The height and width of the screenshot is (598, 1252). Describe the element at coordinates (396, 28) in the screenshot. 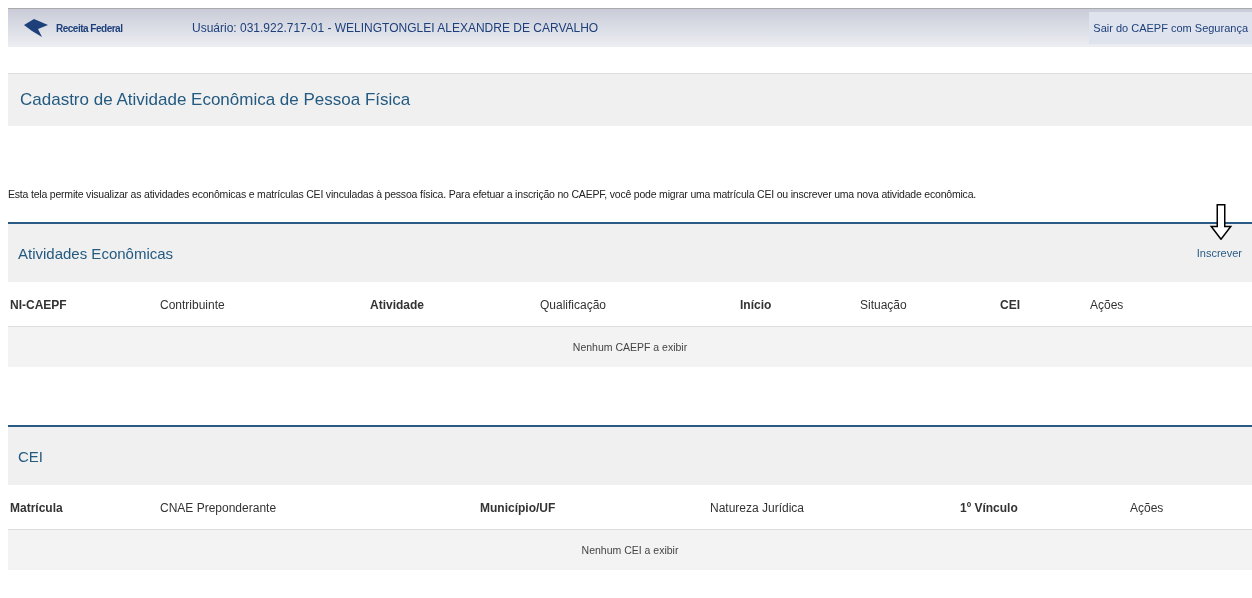

I see `user-info: Usuário: 031.922.717-01 - WELINGTONGLEI ALEXANDRE DE CARVALHO` at that location.